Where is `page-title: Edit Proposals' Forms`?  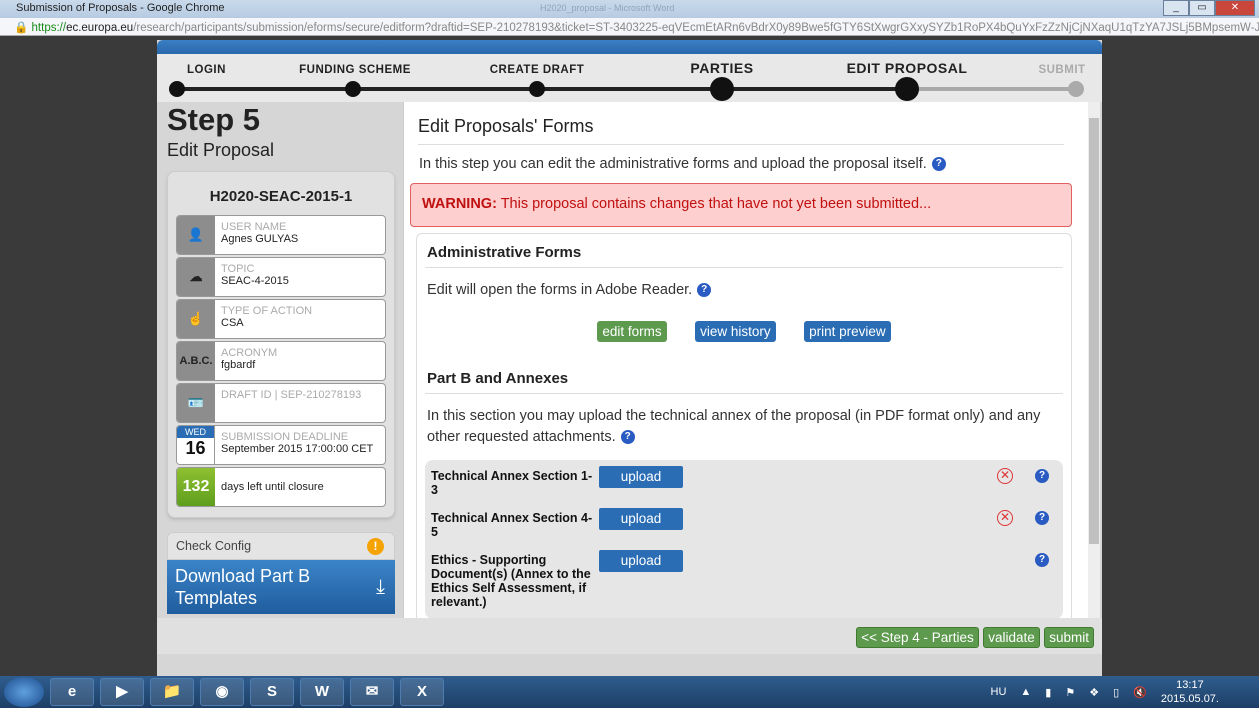 page-title: Edit Proposals' Forms is located at coordinates (741, 130).